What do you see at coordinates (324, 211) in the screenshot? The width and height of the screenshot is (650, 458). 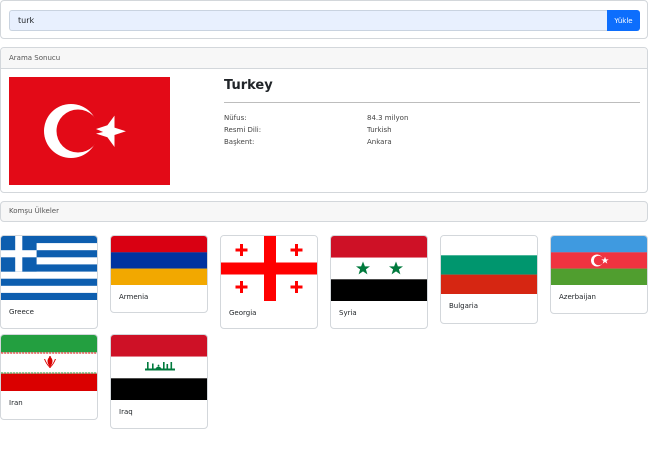 I see `neighbors-header: Komşu Ülkeler` at bounding box center [324, 211].